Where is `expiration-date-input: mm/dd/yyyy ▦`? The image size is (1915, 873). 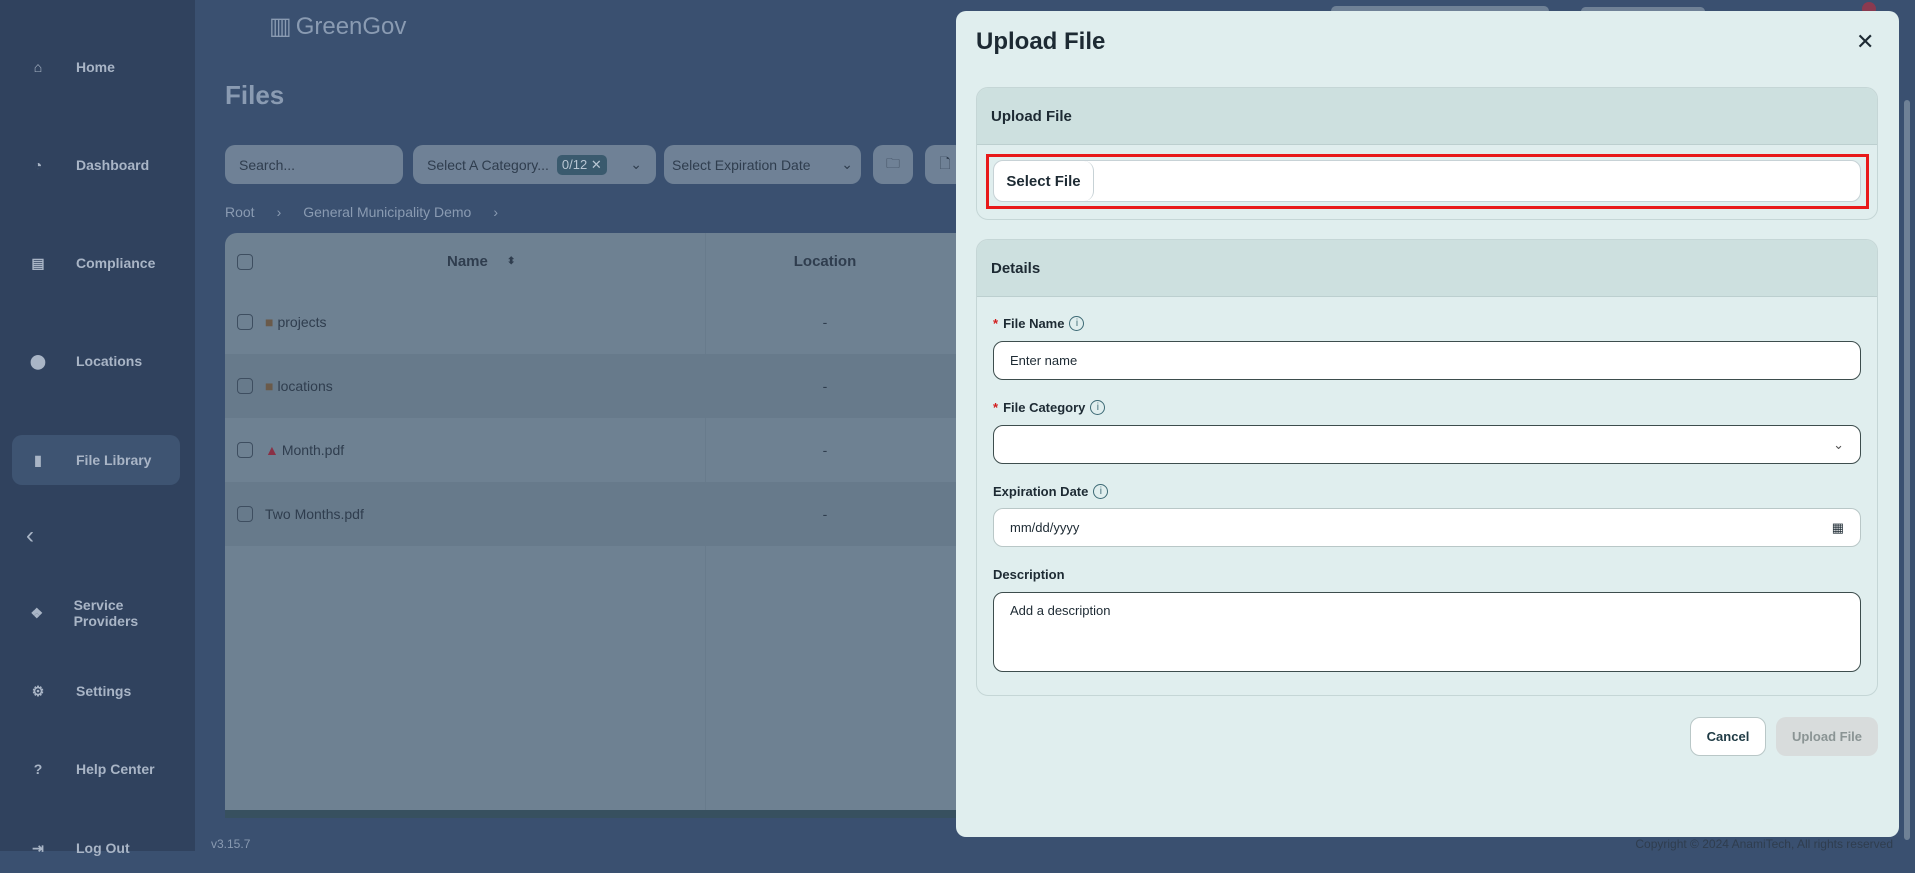 expiration-date-input: mm/dd/yyyy ▦ is located at coordinates (1427, 527).